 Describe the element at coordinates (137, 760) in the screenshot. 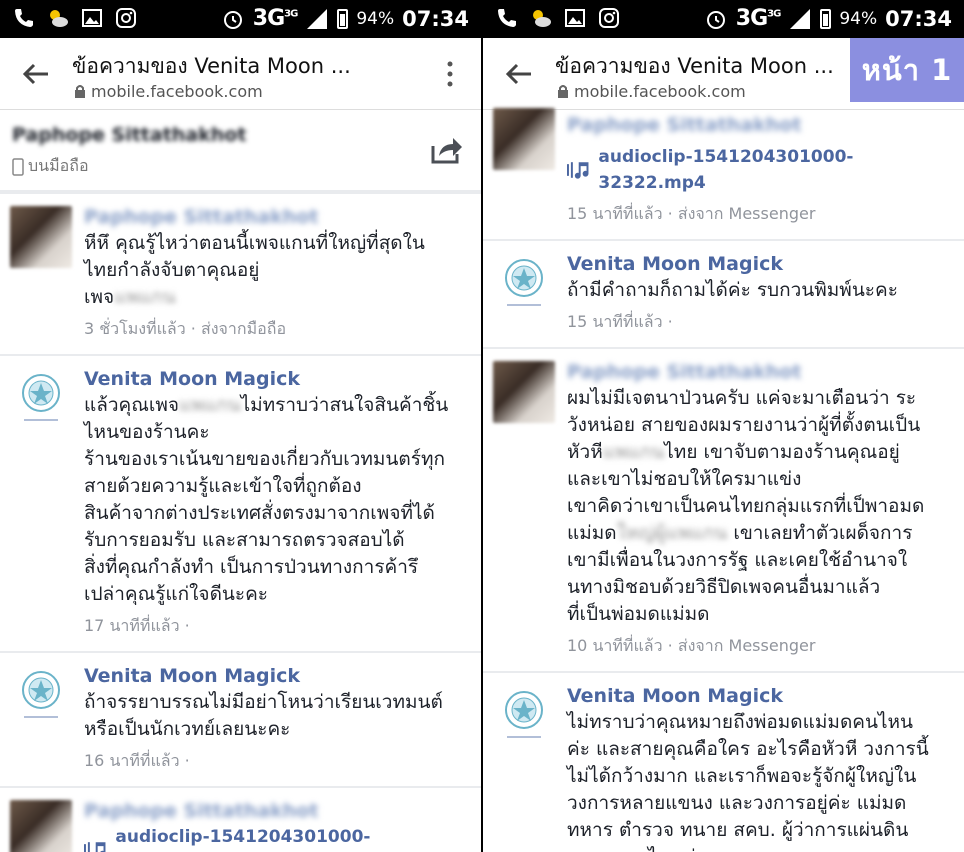

I see `message-meta: 16 นาทีที่แล้ว ·` at that location.